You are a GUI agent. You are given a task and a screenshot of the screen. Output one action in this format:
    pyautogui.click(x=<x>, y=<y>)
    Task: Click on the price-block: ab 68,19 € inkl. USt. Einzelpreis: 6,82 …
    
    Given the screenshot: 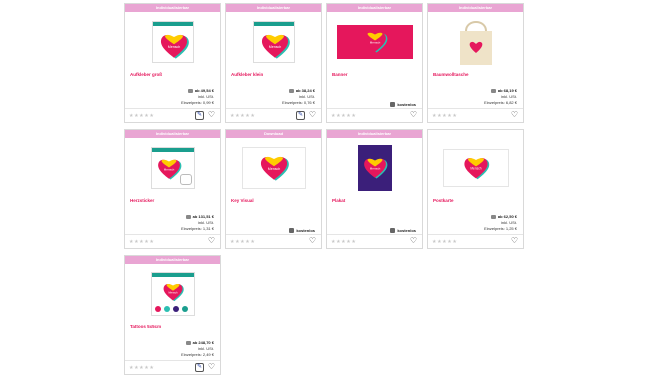 What is the action you would take?
    pyautogui.click(x=500, y=97)
    